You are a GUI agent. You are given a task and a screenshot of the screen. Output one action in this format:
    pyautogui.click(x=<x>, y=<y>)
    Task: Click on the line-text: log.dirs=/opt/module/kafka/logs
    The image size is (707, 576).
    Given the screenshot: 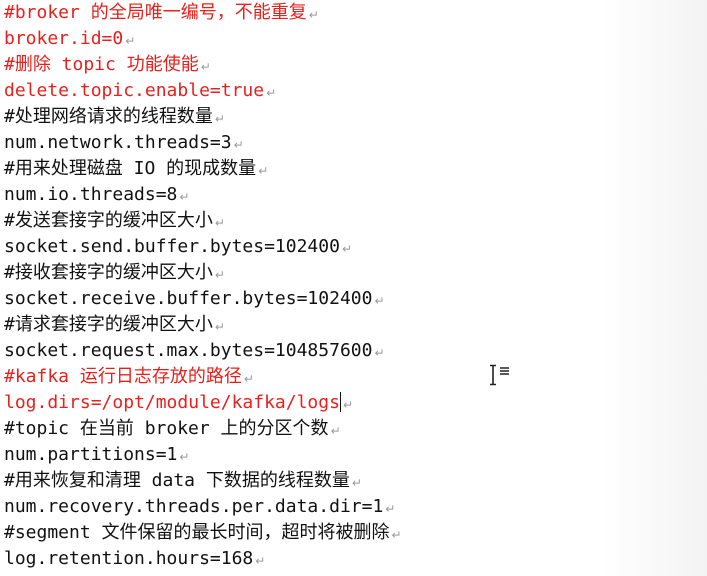 What is the action you would take?
    pyautogui.click(x=172, y=402)
    